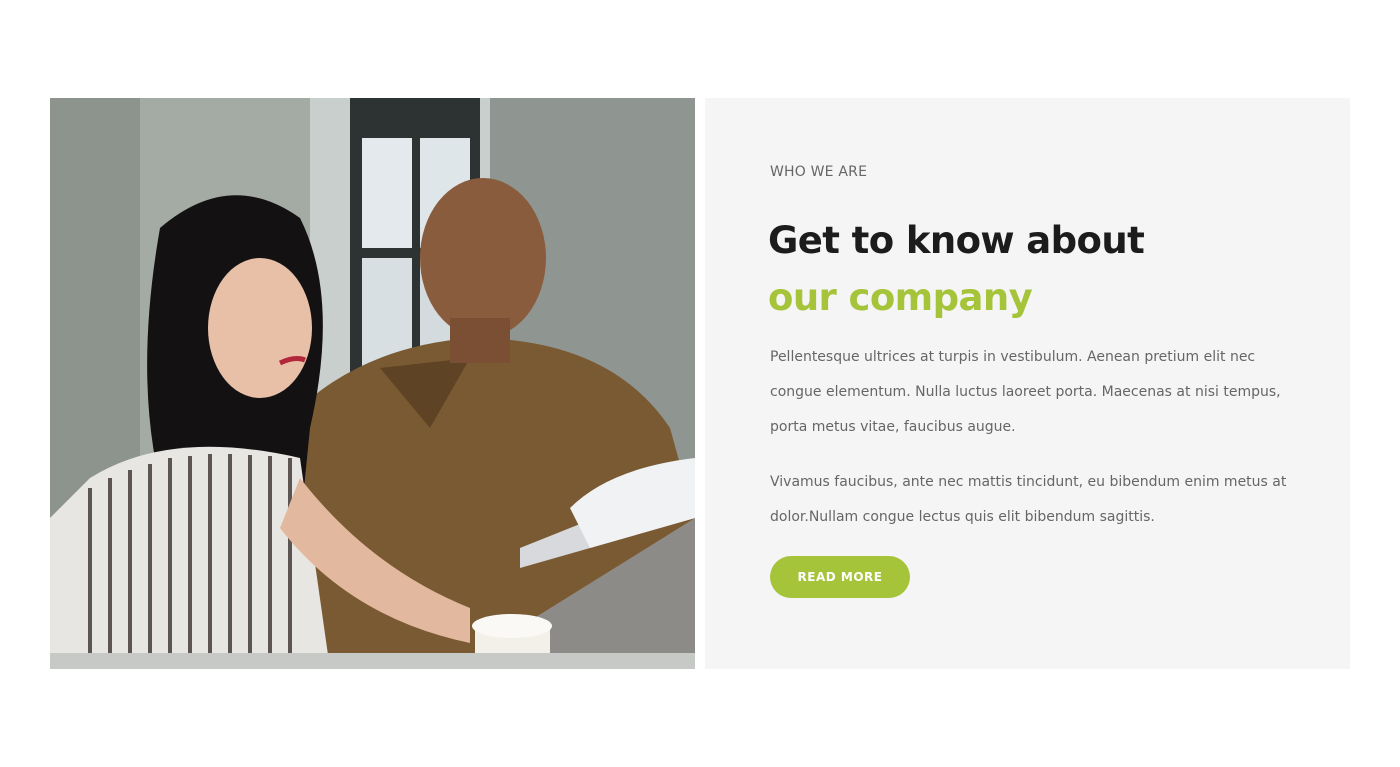 The width and height of the screenshot is (1400, 767). What do you see at coordinates (956, 269) in the screenshot?
I see `section-title: Get to know about our company` at bounding box center [956, 269].